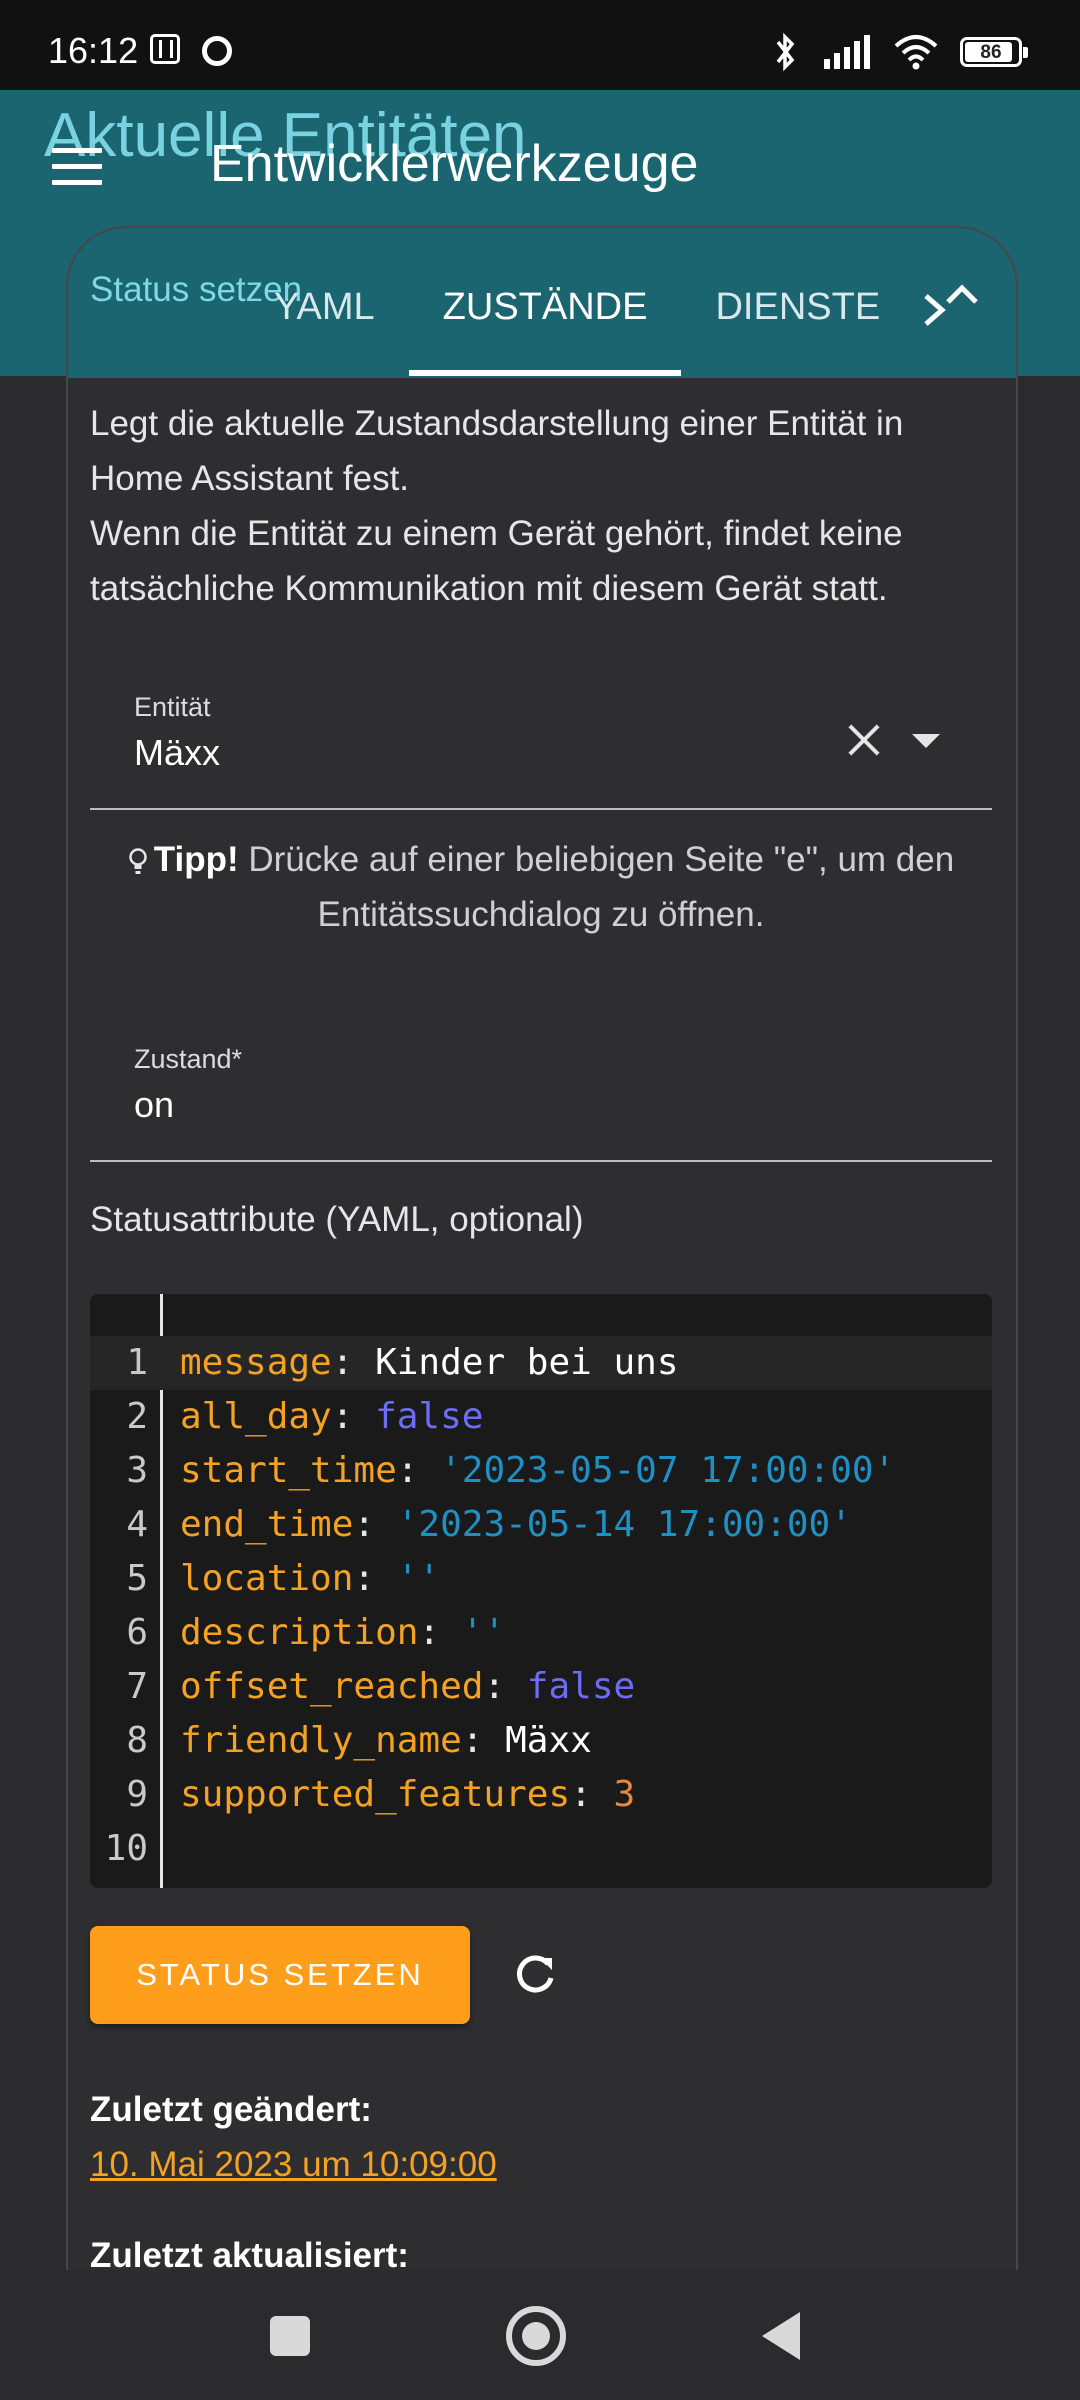  I want to click on code-line: 2 all_day: false, so click(541, 1417).